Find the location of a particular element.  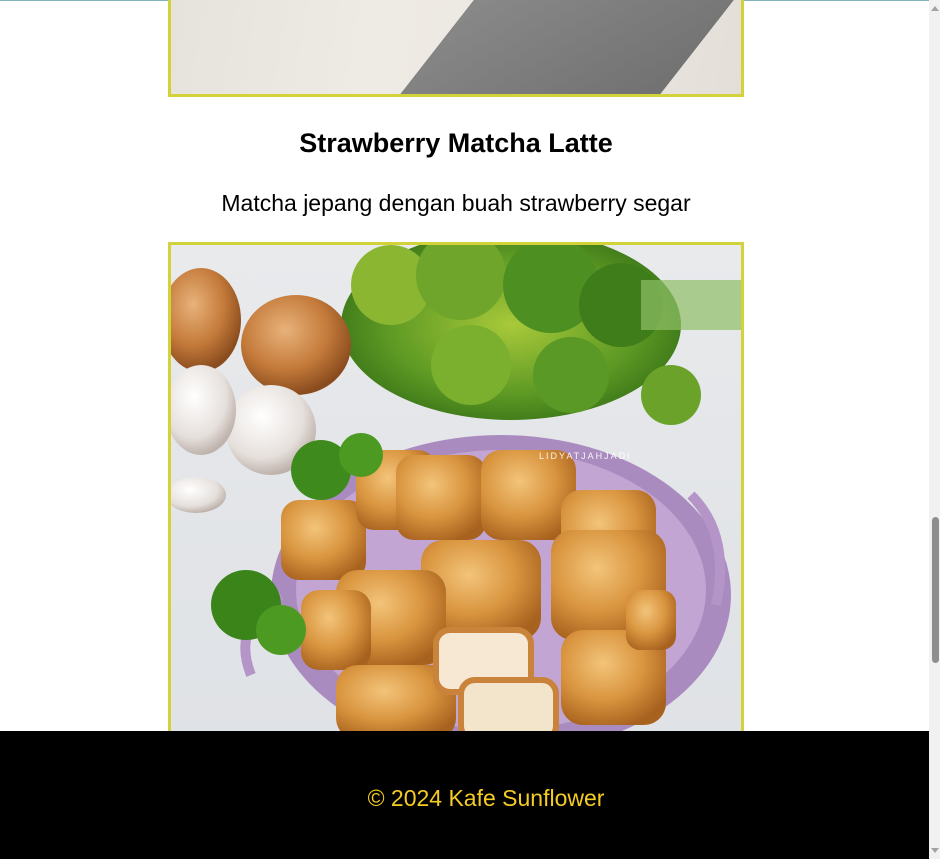

parsley-bunch is located at coordinates (541, 335).